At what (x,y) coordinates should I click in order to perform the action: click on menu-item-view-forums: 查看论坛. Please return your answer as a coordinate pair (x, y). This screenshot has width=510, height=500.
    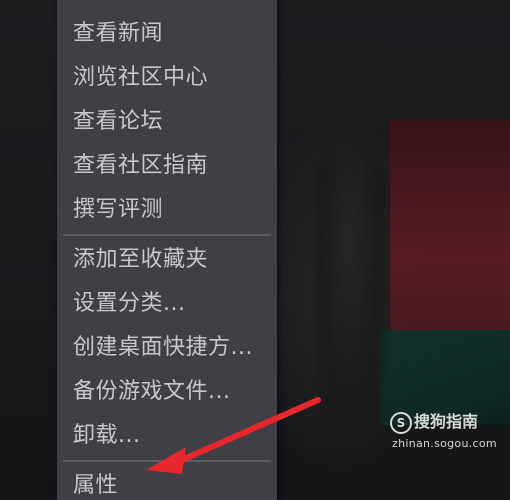
    Looking at the image, I should click on (170, 122).